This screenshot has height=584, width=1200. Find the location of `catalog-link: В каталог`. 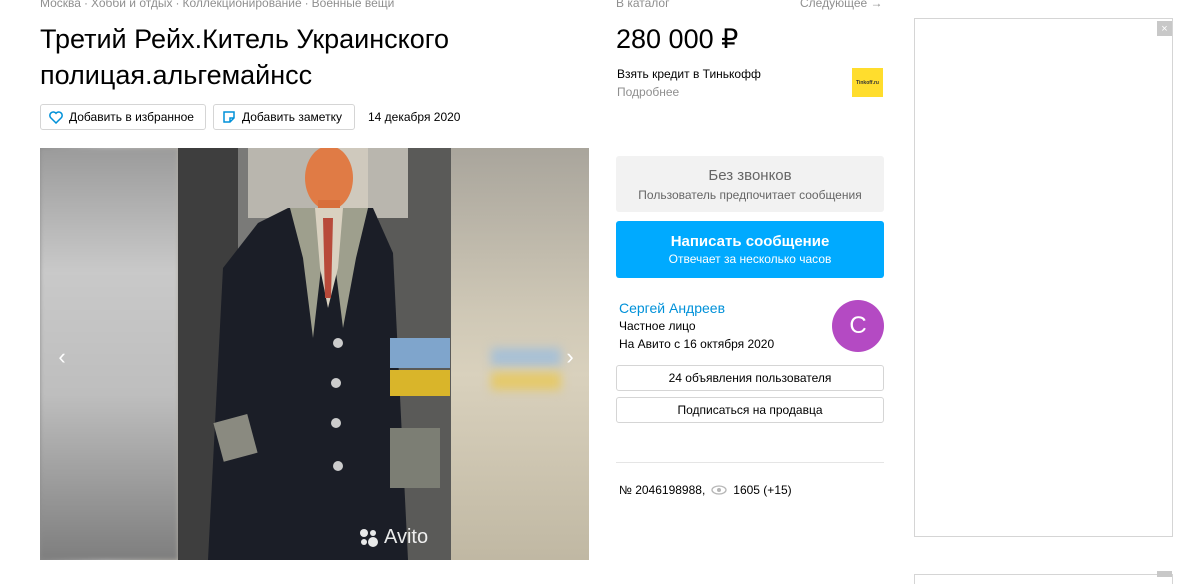

catalog-link: В каталог is located at coordinates (642, 5).